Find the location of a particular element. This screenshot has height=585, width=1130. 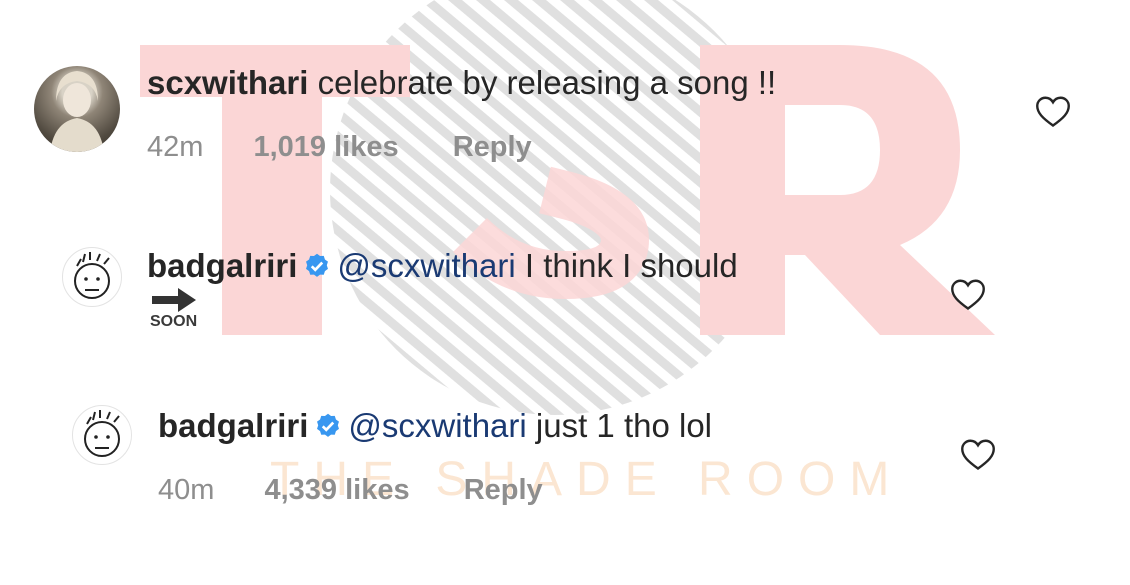

comment-text-line: badgalriri @scxwithari I think I should is located at coordinates (442, 267).